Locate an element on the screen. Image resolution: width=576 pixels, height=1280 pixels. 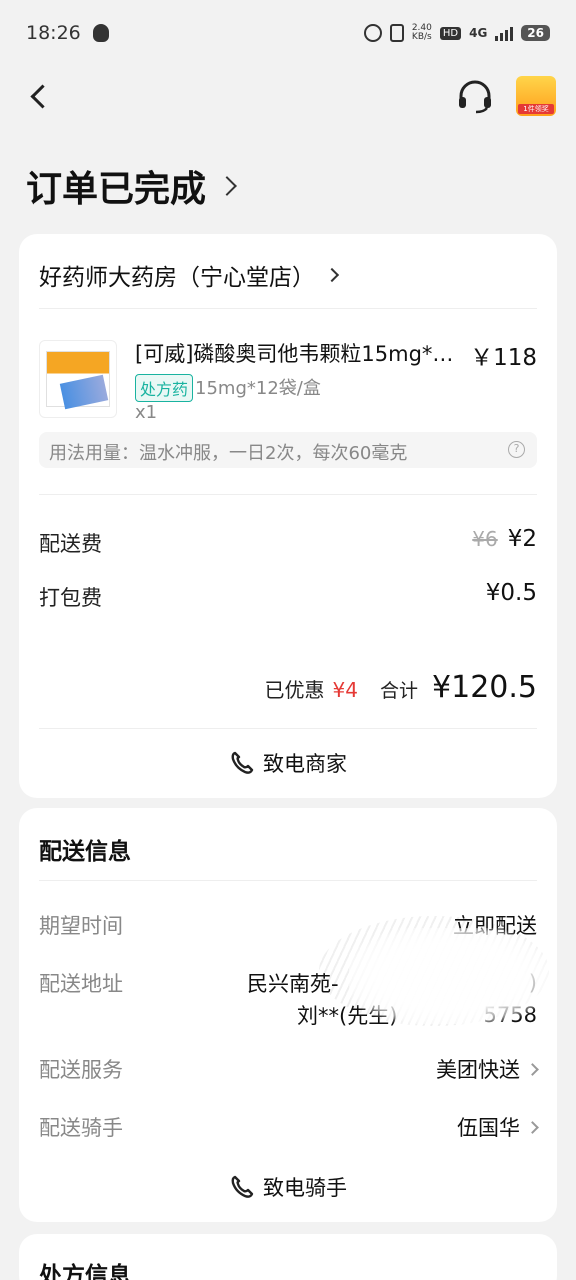
order-status-title: 订单已完成 is located at coordinates (131, 186).